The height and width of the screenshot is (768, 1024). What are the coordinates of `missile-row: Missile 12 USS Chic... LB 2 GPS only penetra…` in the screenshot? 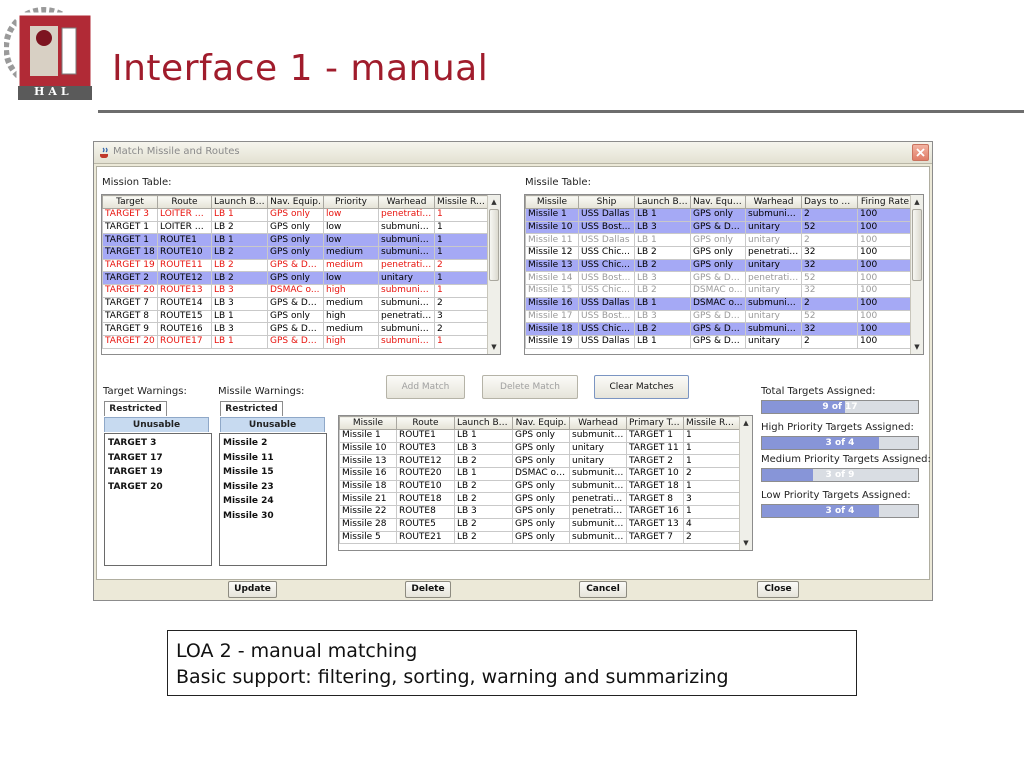 It's located at (719, 253).